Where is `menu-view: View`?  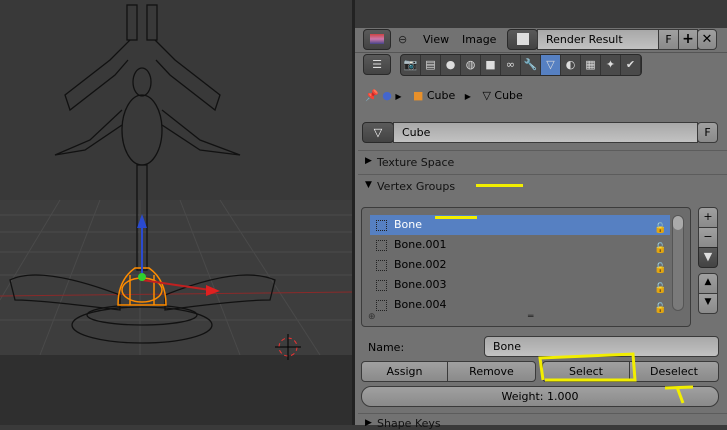
menu-view: View is located at coordinates (436, 39).